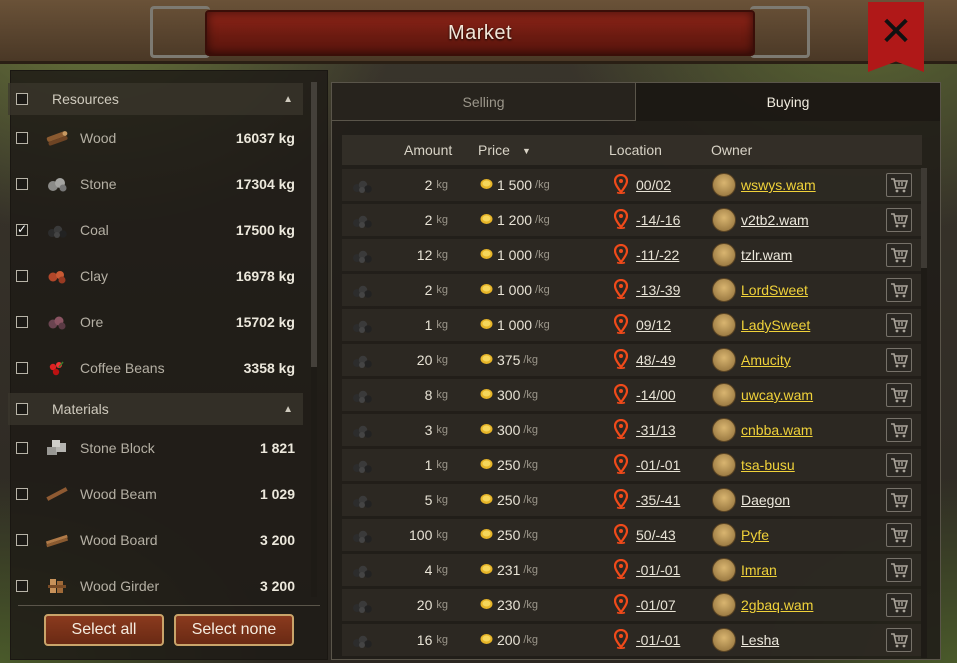 Image resolution: width=957 pixels, height=663 pixels. Describe the element at coordinates (155, 494) in the screenshot. I see `filter-item-wood-beam: Wood Beam 1 029` at that location.